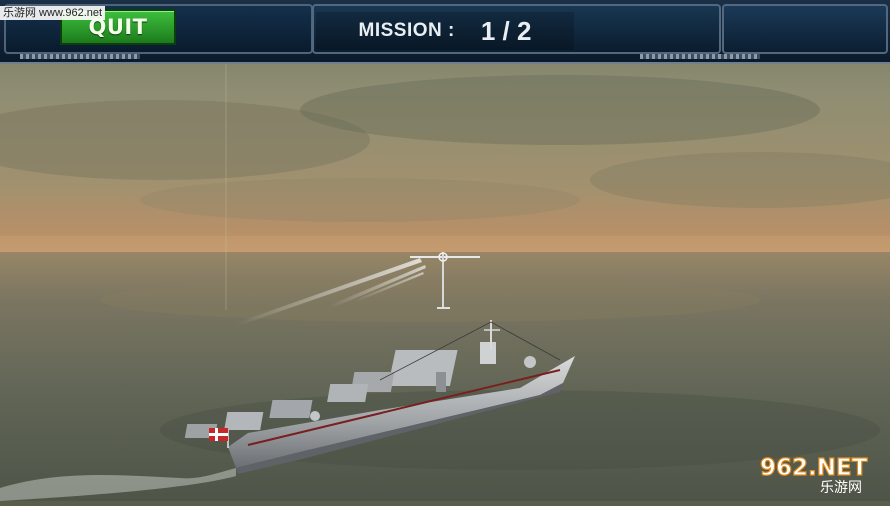  I want to click on hud-right-panel, so click(805, 29).